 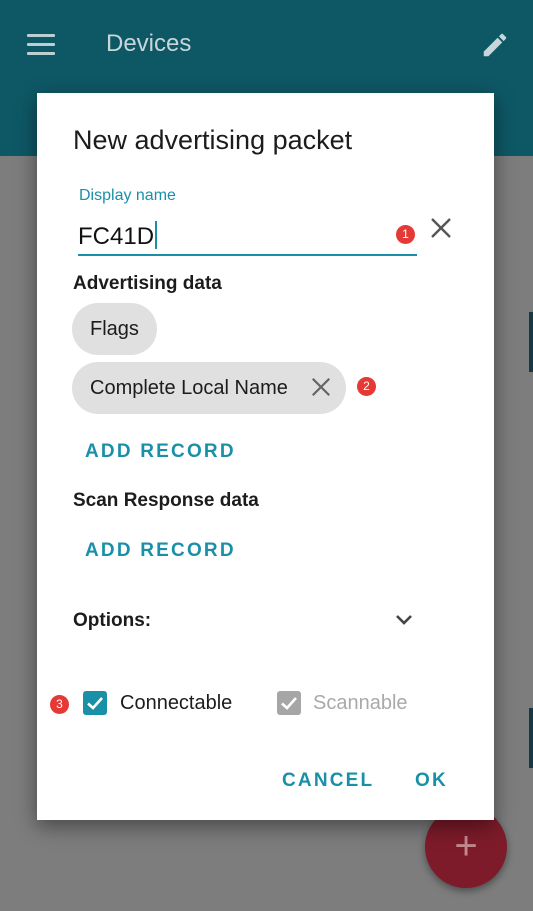 I want to click on options-label: Options:, so click(x=112, y=621).